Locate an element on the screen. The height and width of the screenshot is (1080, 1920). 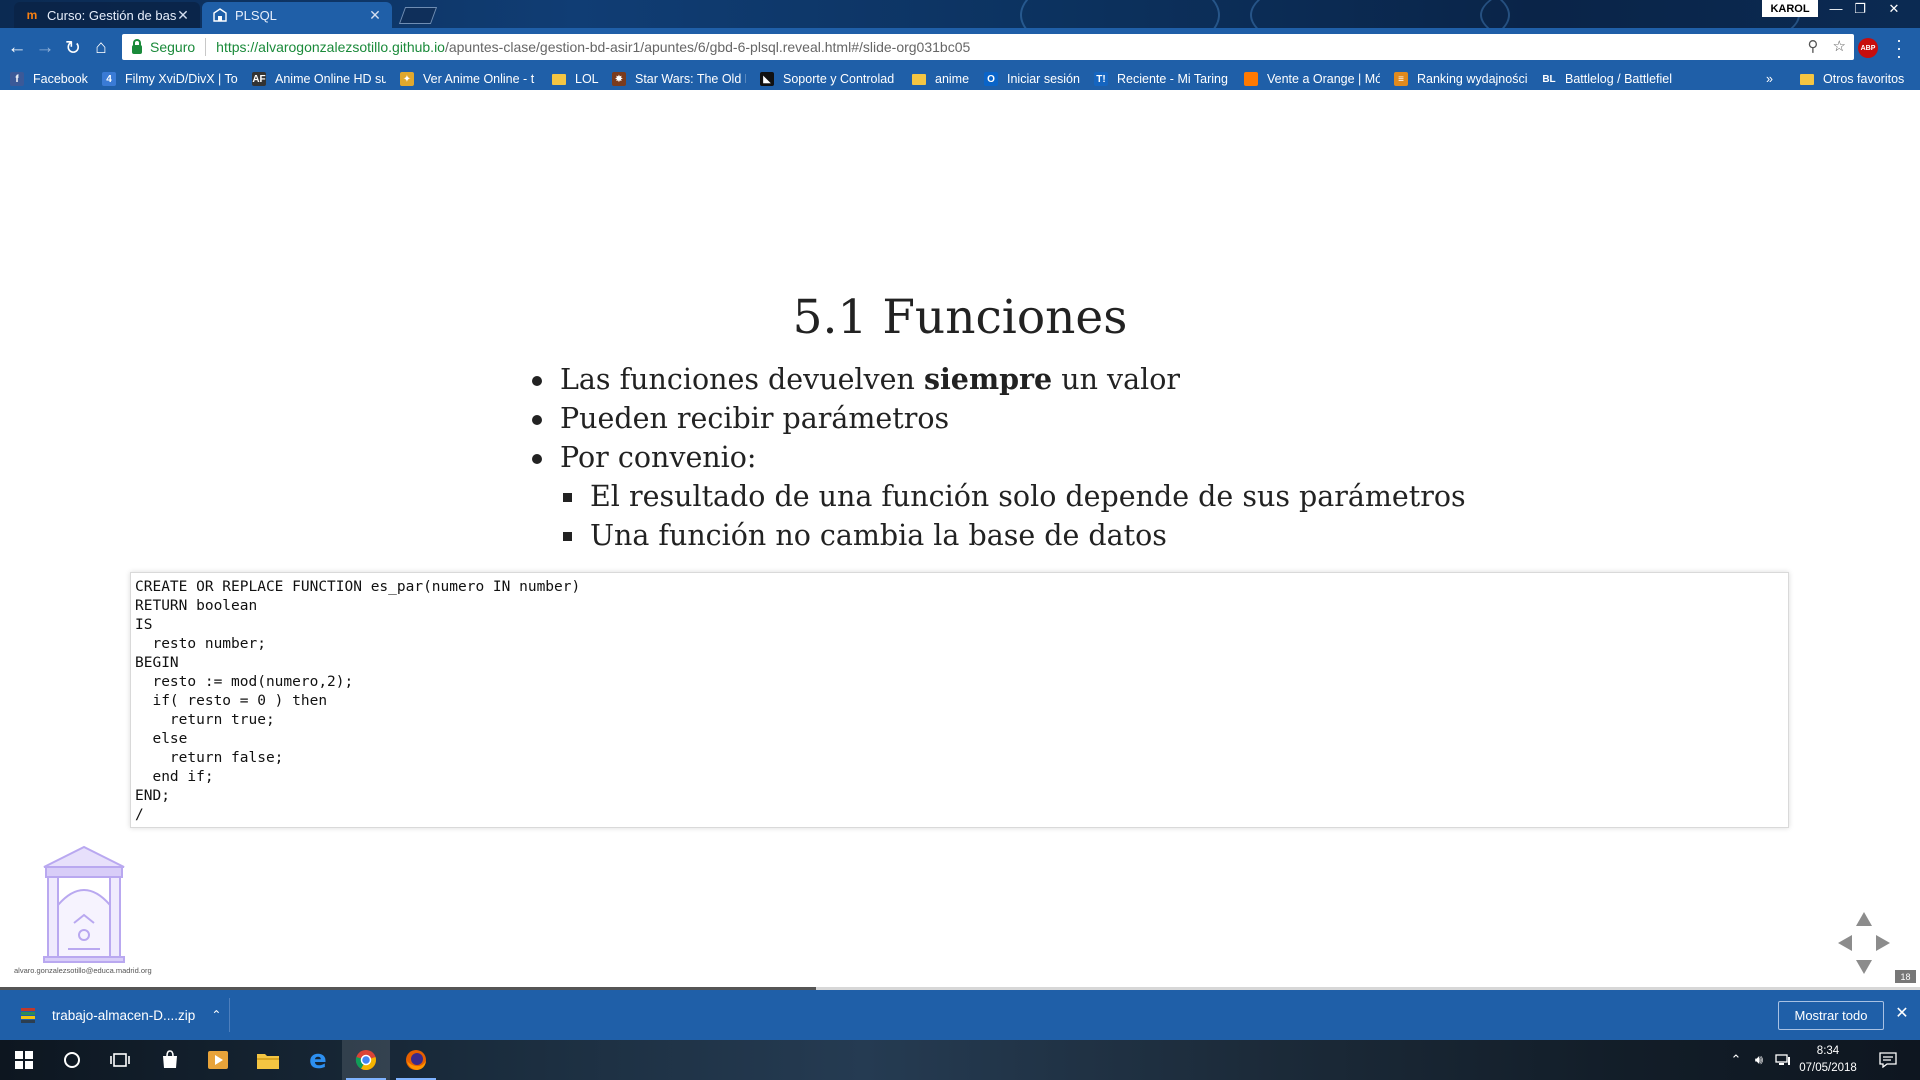
task-view-icon is located at coordinates (120, 1060).